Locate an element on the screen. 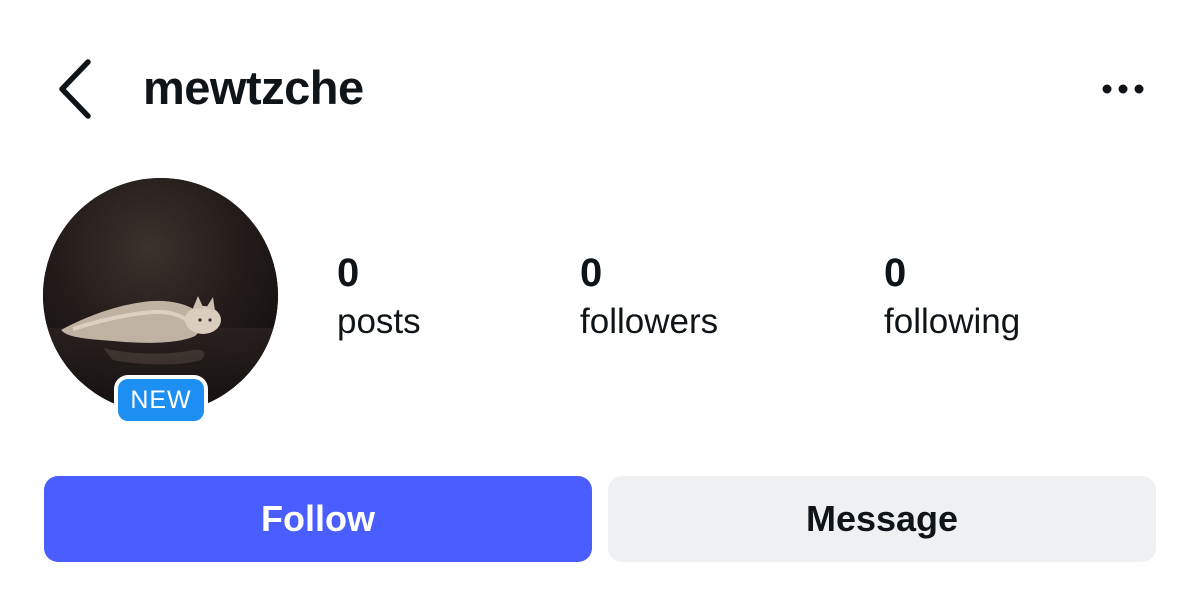  stat-followers-label: followers is located at coordinates (649, 321).